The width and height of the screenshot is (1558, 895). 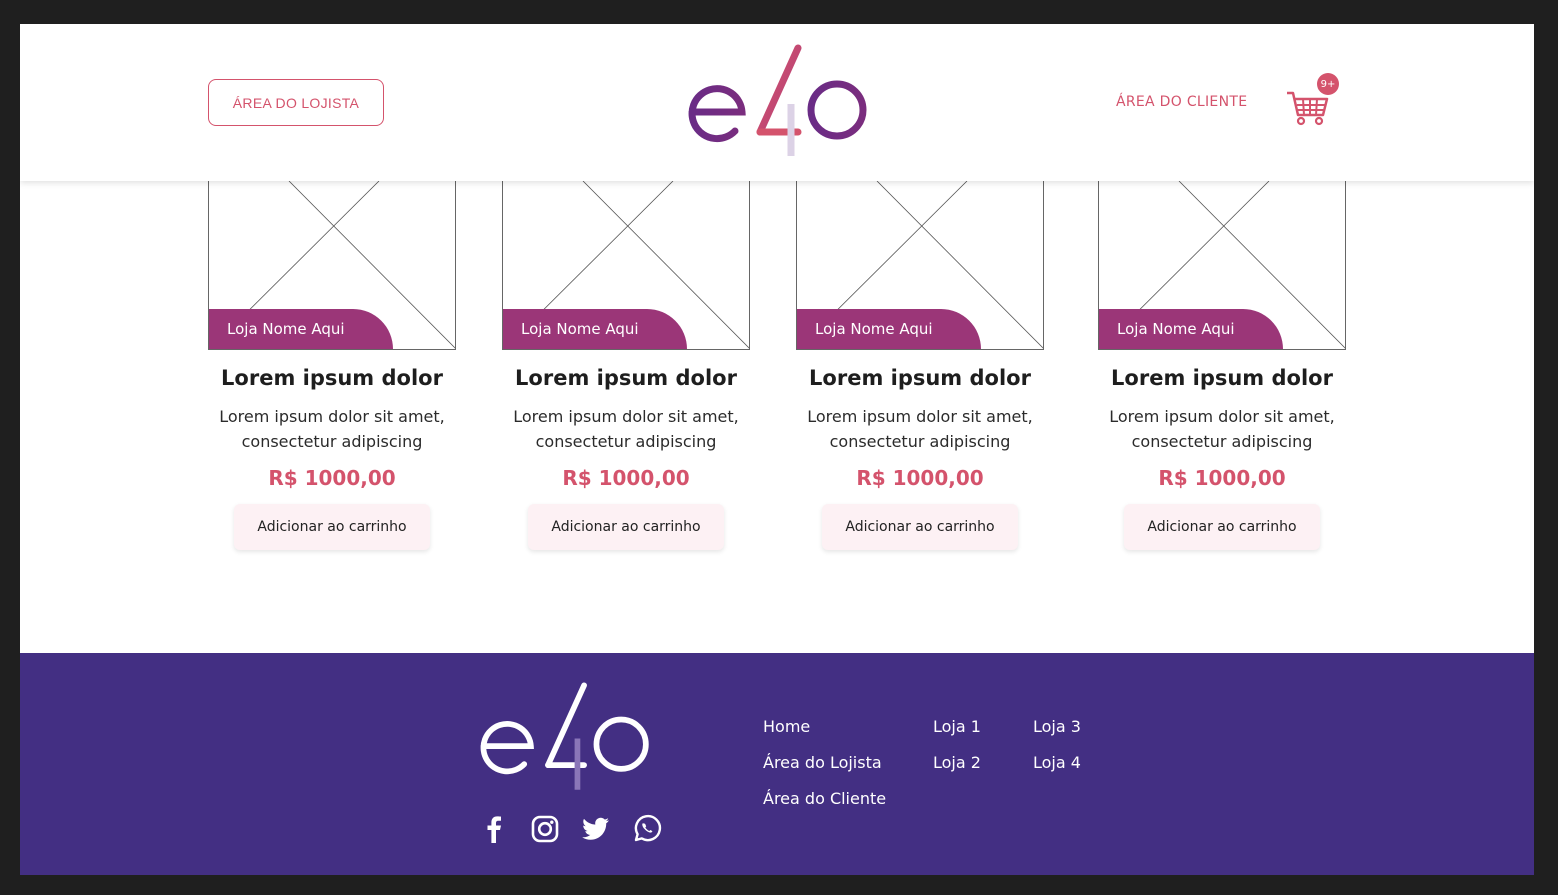 What do you see at coordinates (296, 102) in the screenshot?
I see `store-area-button: ÁREA DO LOJISTA` at bounding box center [296, 102].